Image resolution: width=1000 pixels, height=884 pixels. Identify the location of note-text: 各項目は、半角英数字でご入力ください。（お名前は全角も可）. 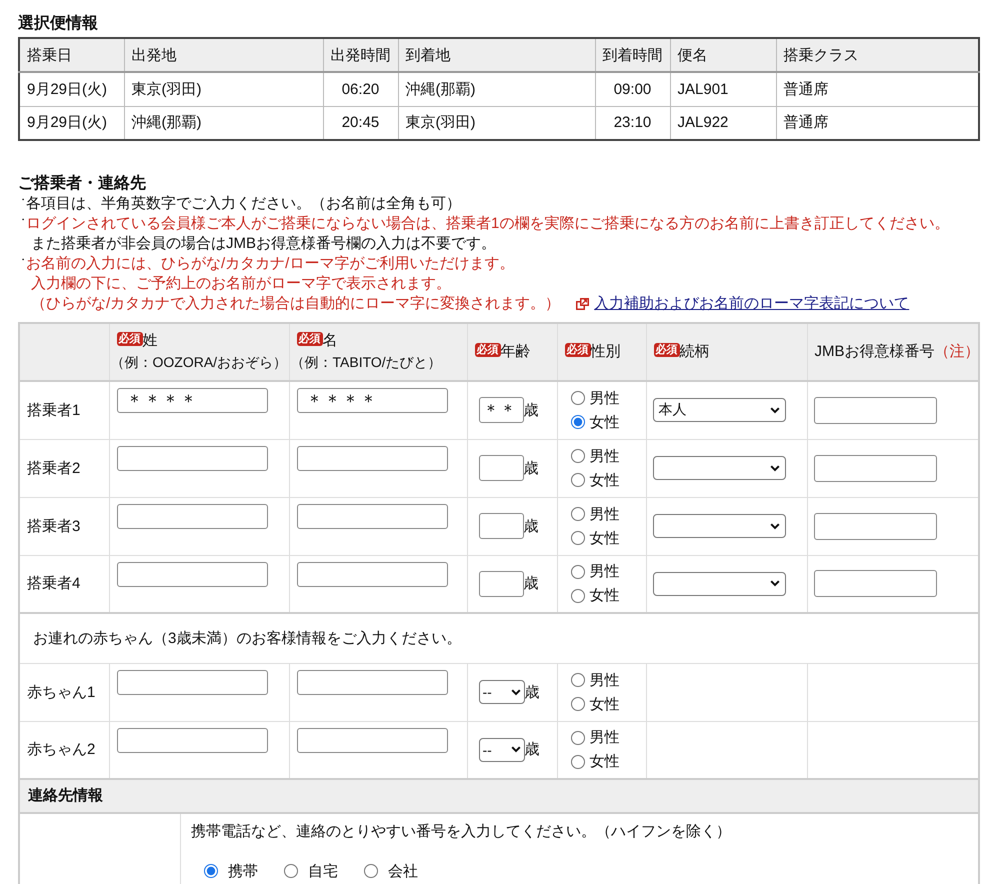
(243, 204).